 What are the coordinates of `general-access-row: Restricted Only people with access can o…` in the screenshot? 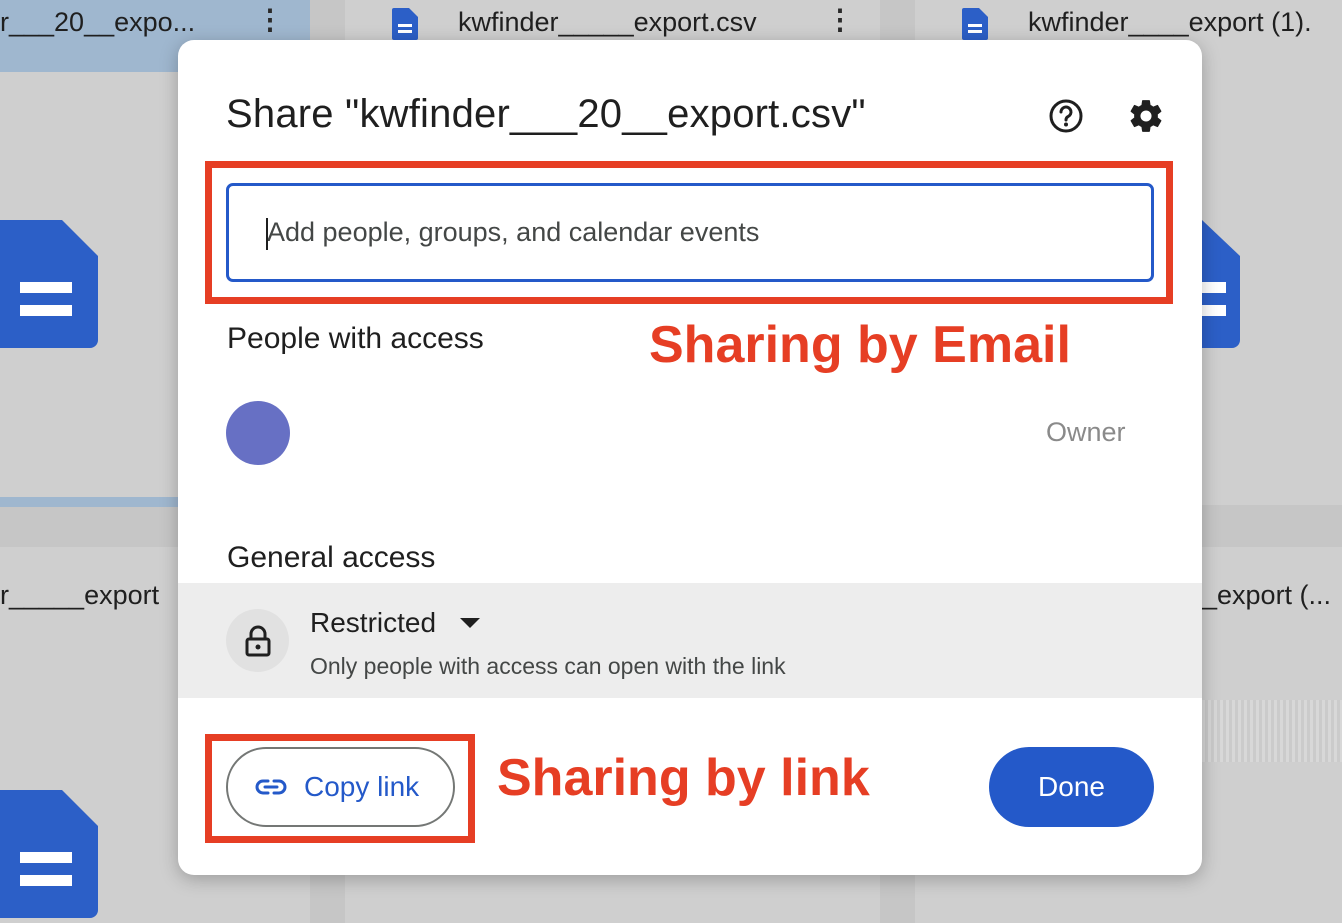 It's located at (690, 640).